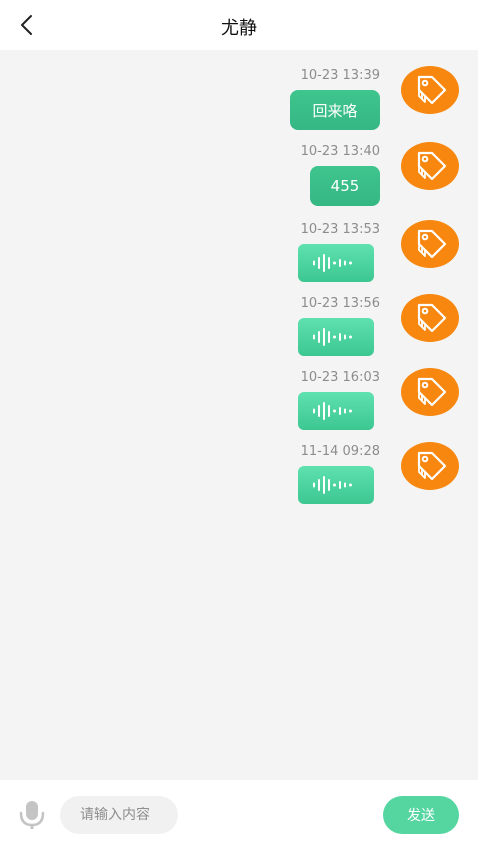 This screenshot has height=850, width=478. I want to click on text-message-bubble: 455, so click(345, 186).